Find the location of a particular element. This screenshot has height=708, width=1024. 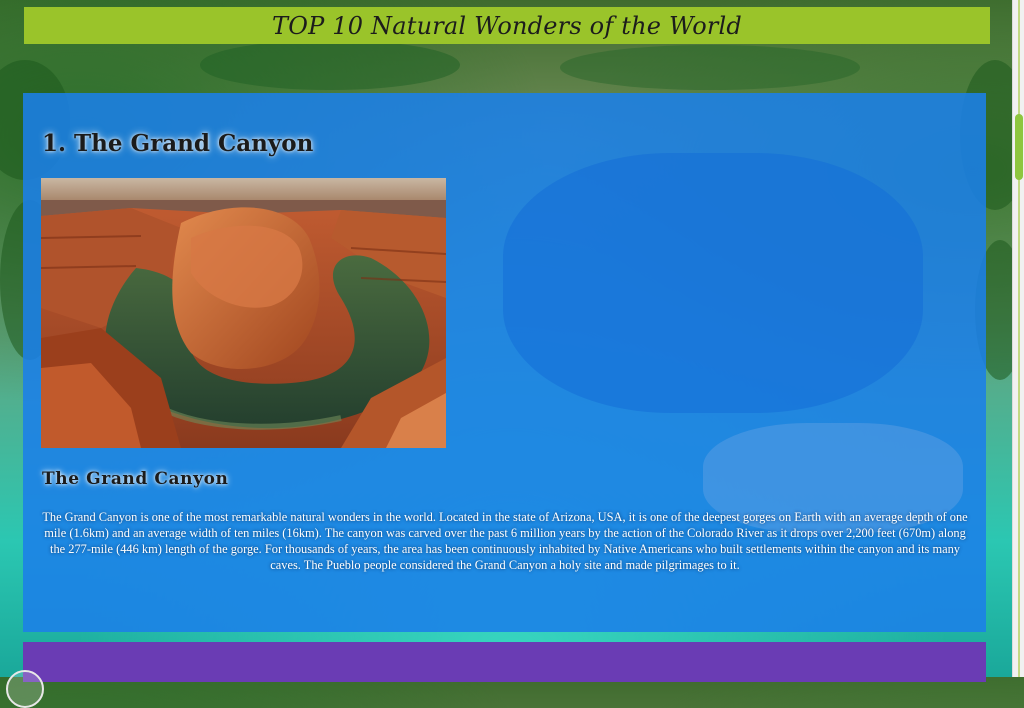

wonder-subheading: The Grand Canyon is located at coordinates (135, 479).